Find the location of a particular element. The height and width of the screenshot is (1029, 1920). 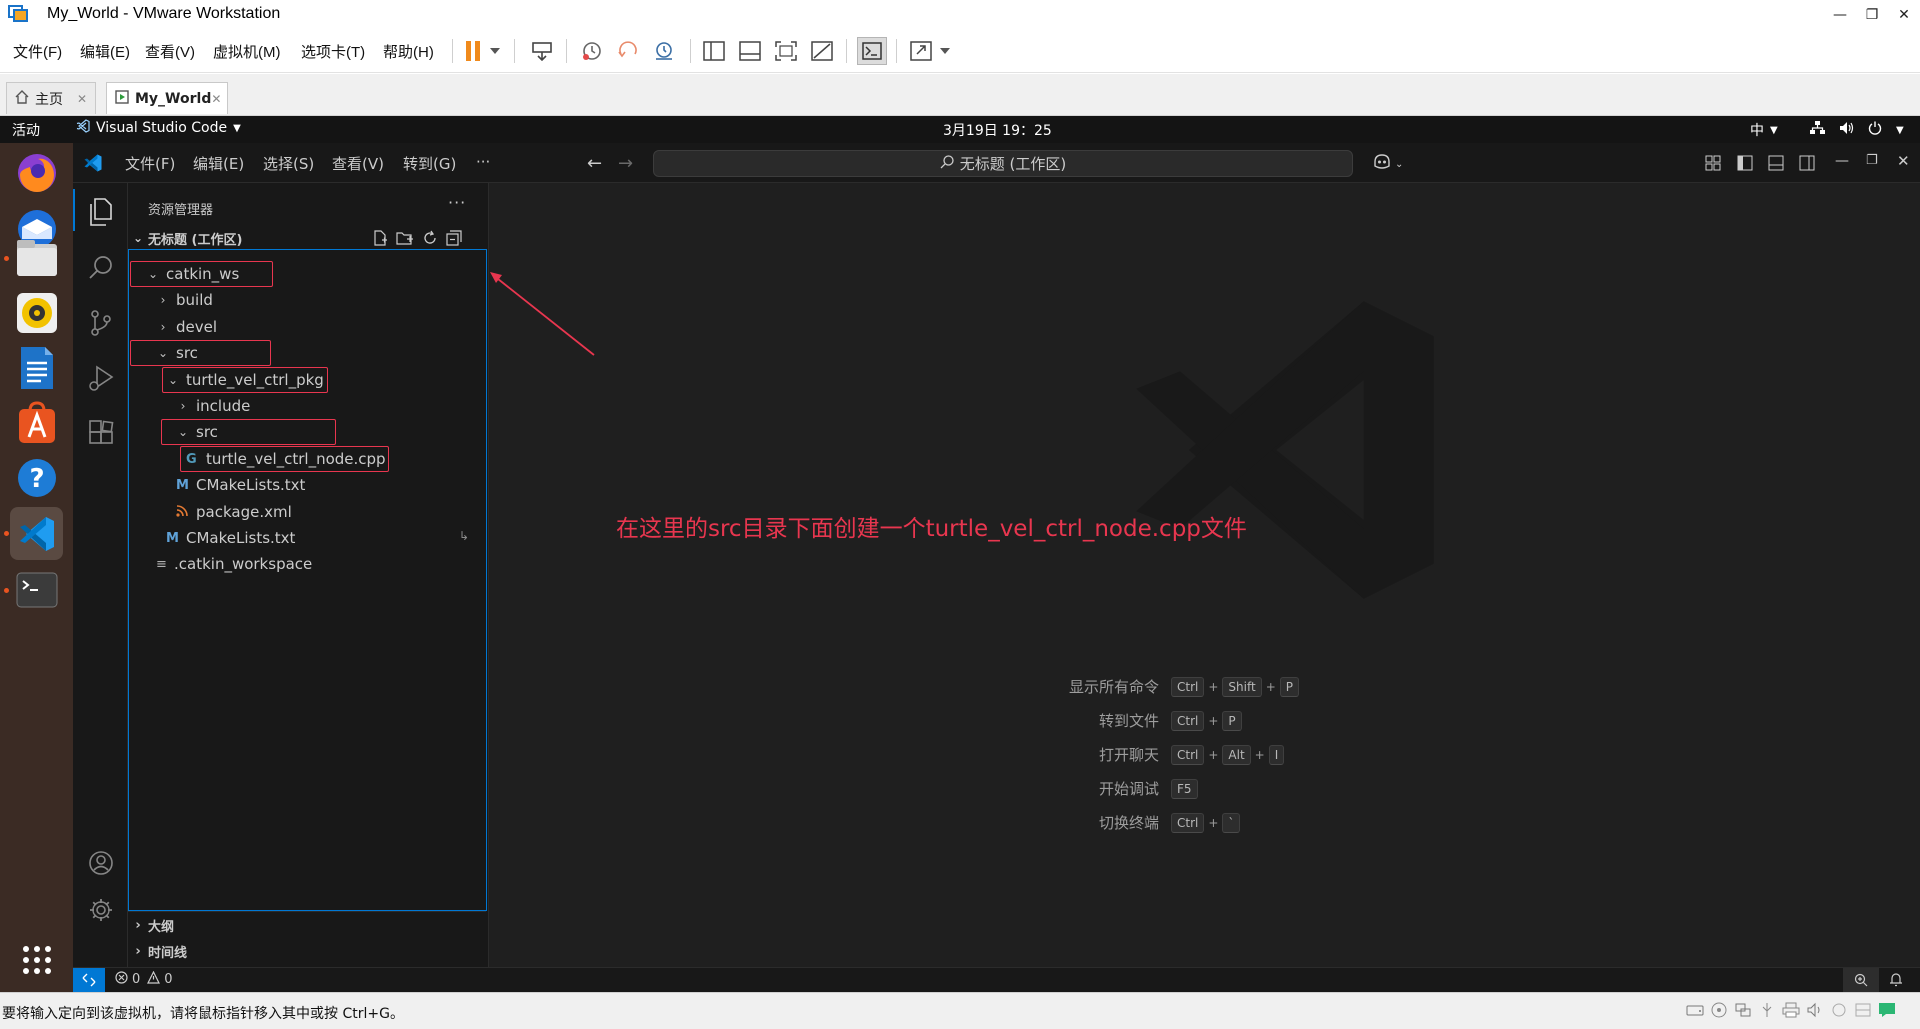

shortcut-row: 显示所有命令 Ctrl + Shift + P is located at coordinates (1129, 686).